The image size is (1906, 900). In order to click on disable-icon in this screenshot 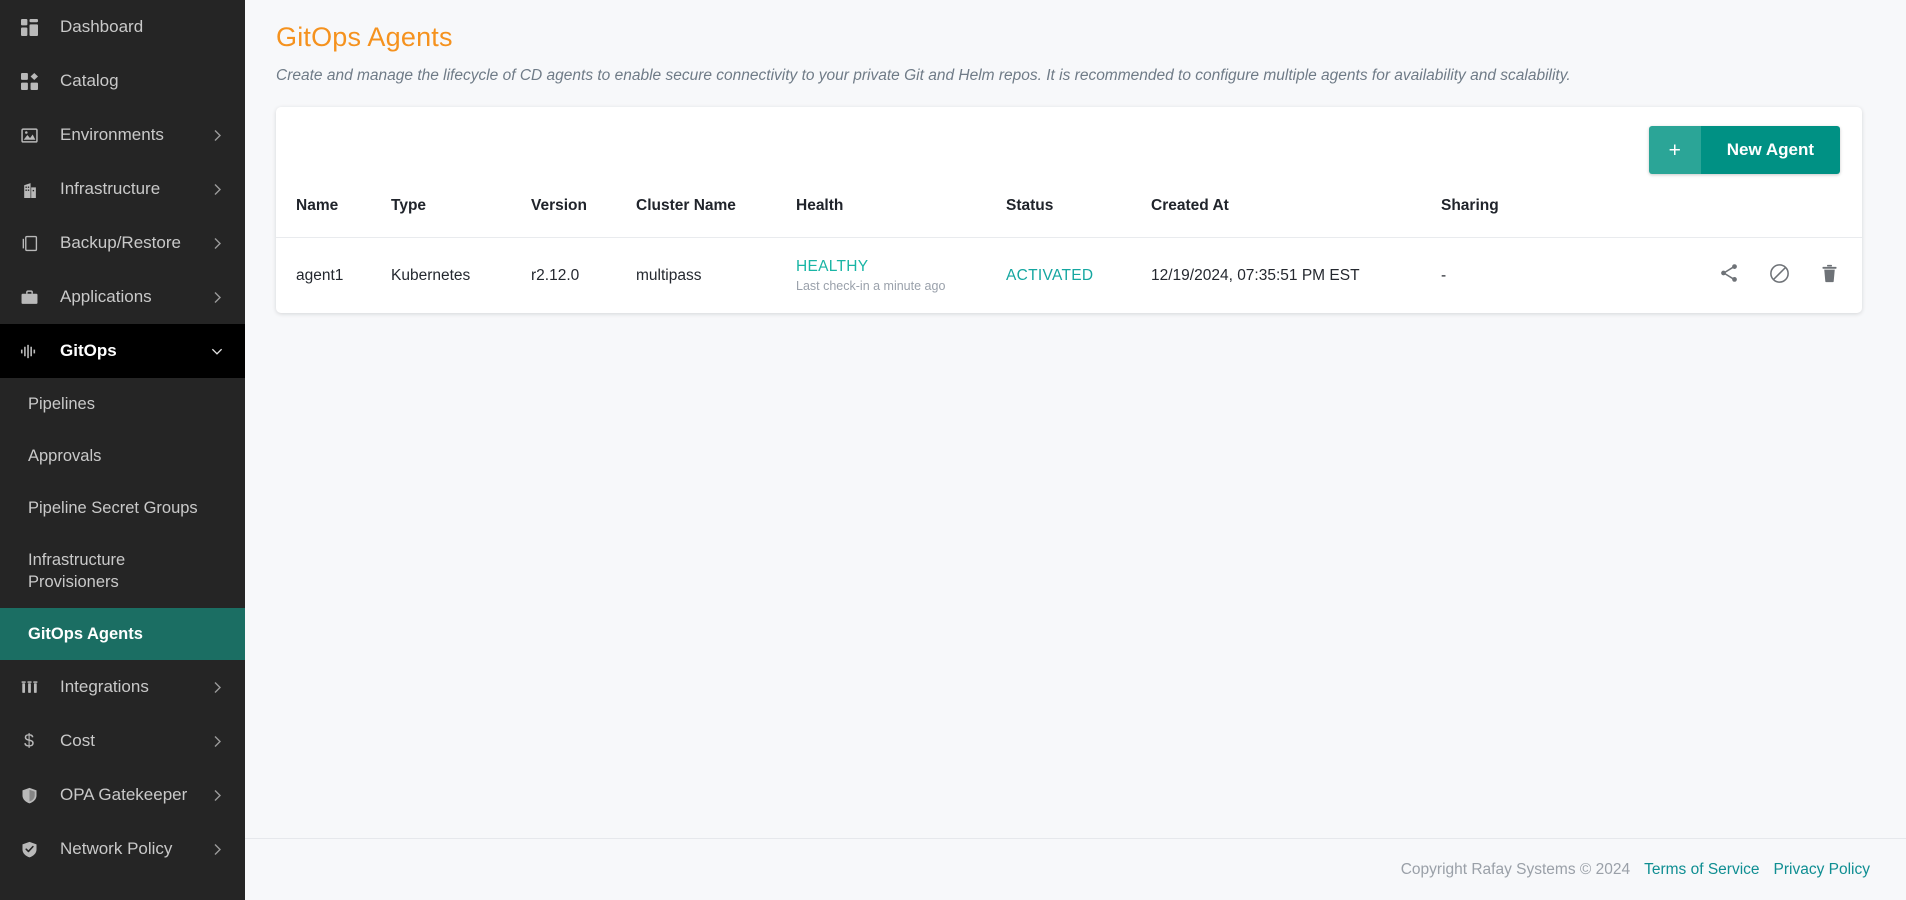, I will do `click(1779, 273)`.